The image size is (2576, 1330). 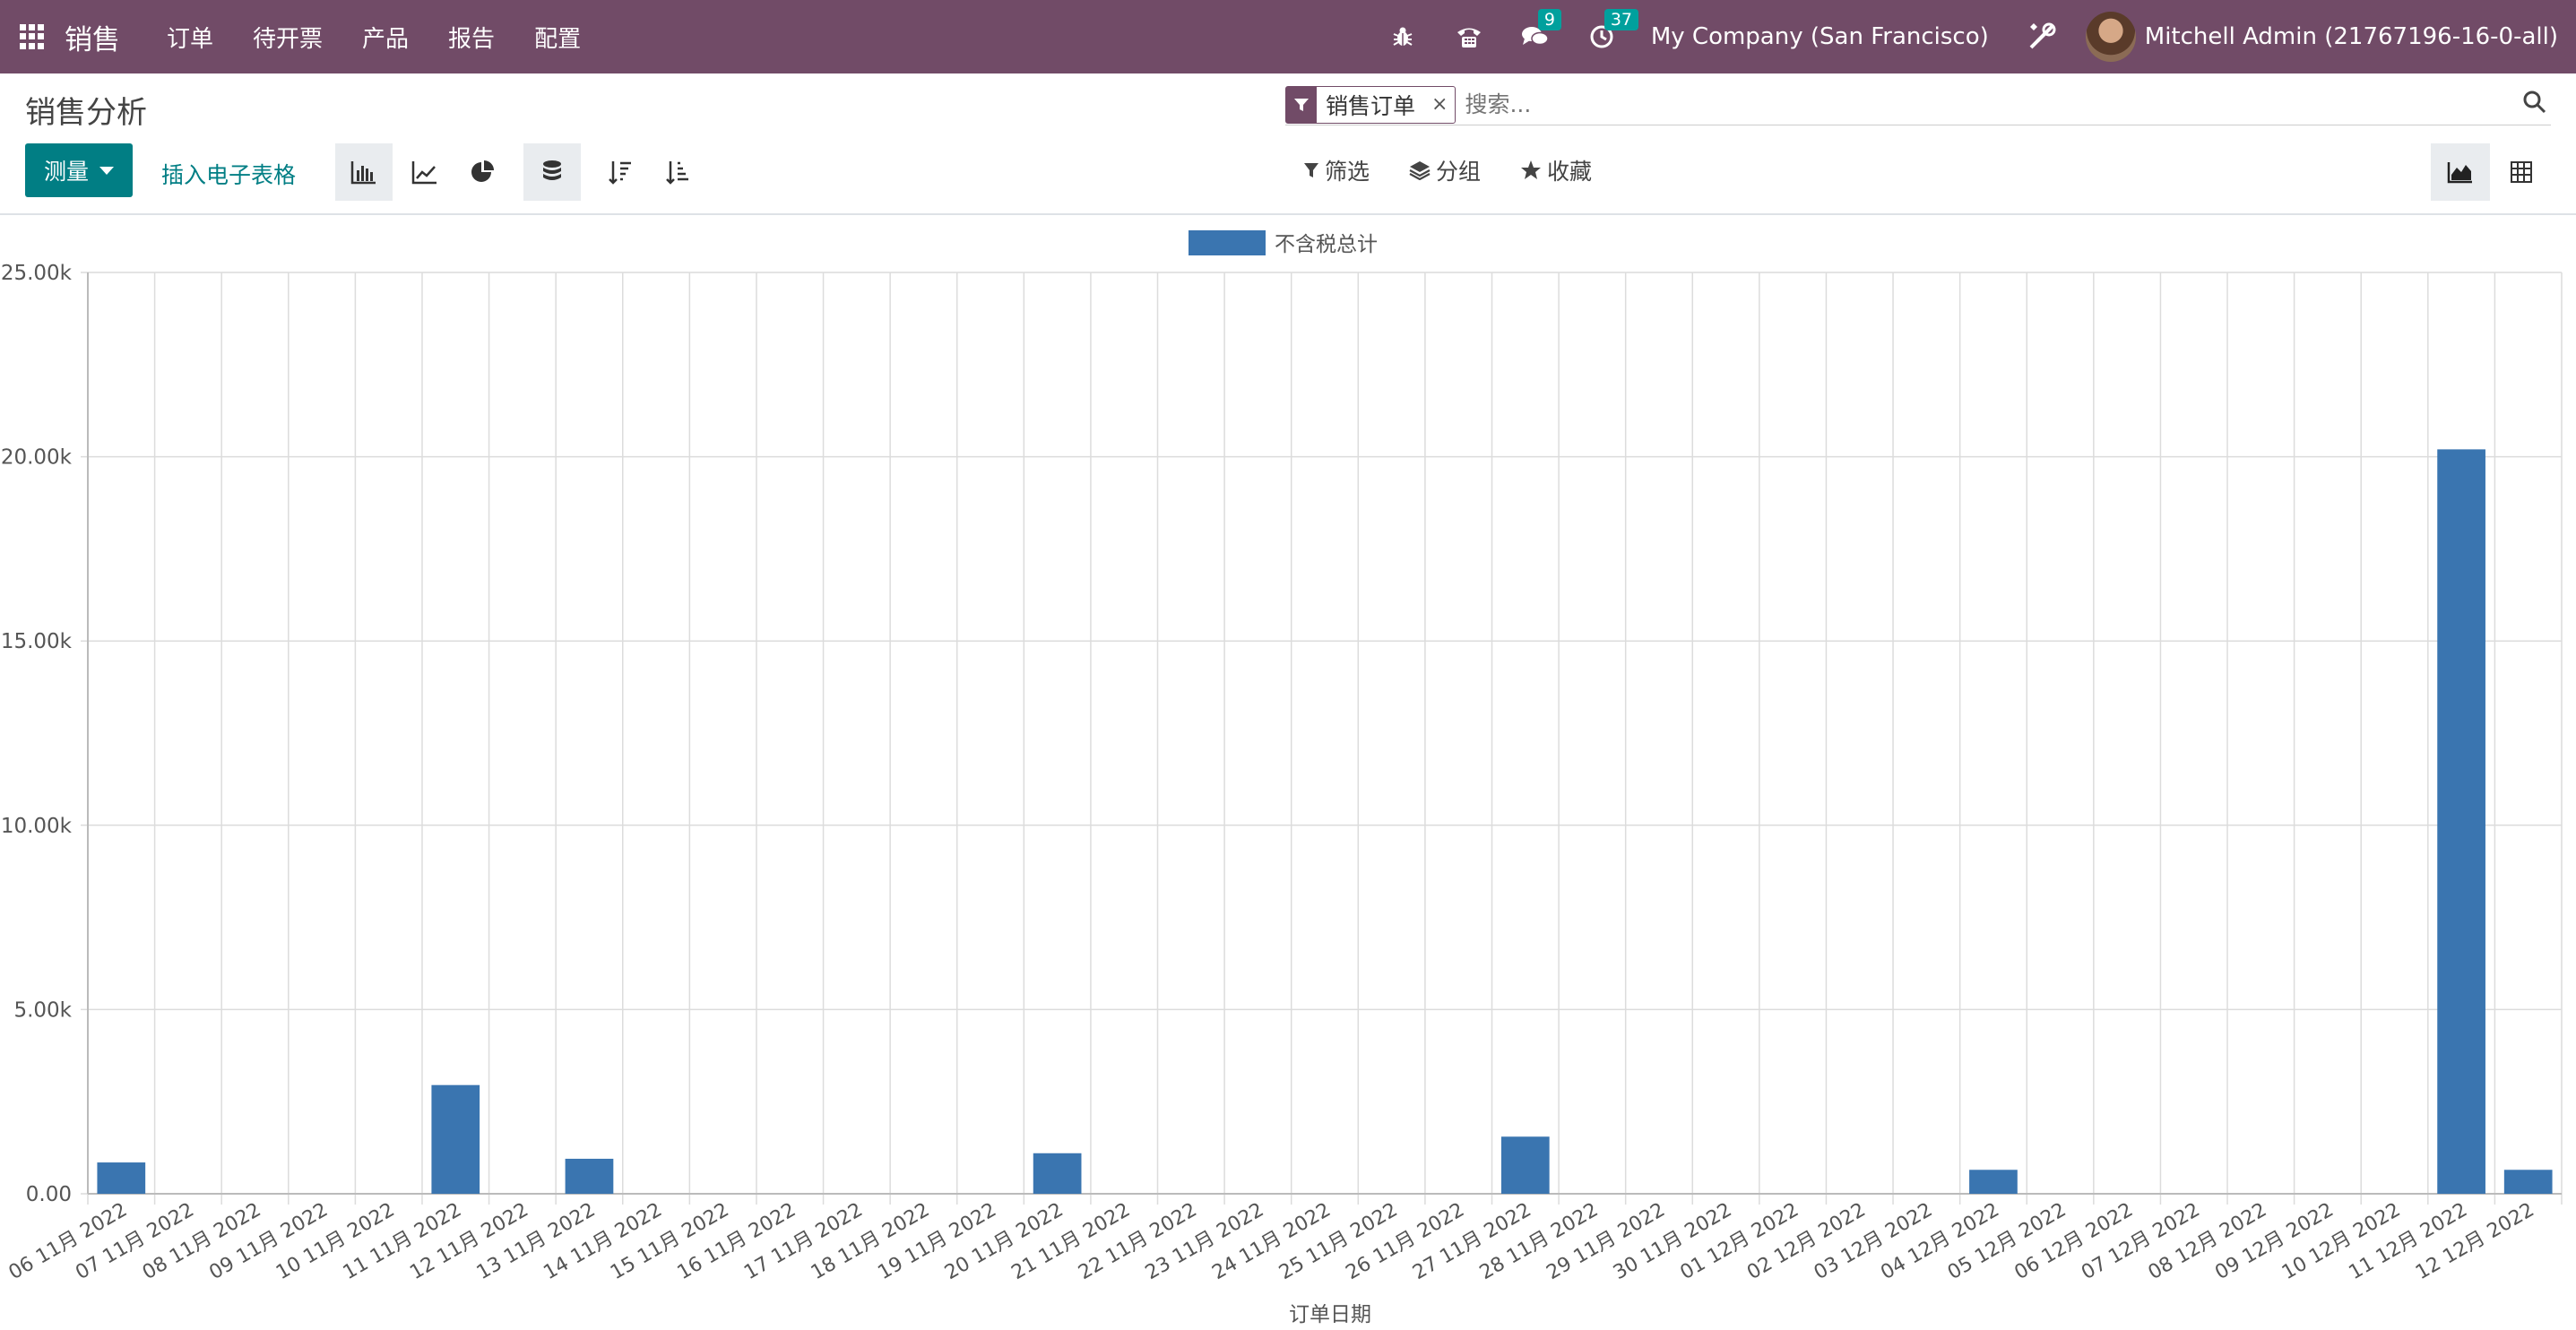 What do you see at coordinates (589, 1176) in the screenshot?
I see `bar-13-11月-2022` at bounding box center [589, 1176].